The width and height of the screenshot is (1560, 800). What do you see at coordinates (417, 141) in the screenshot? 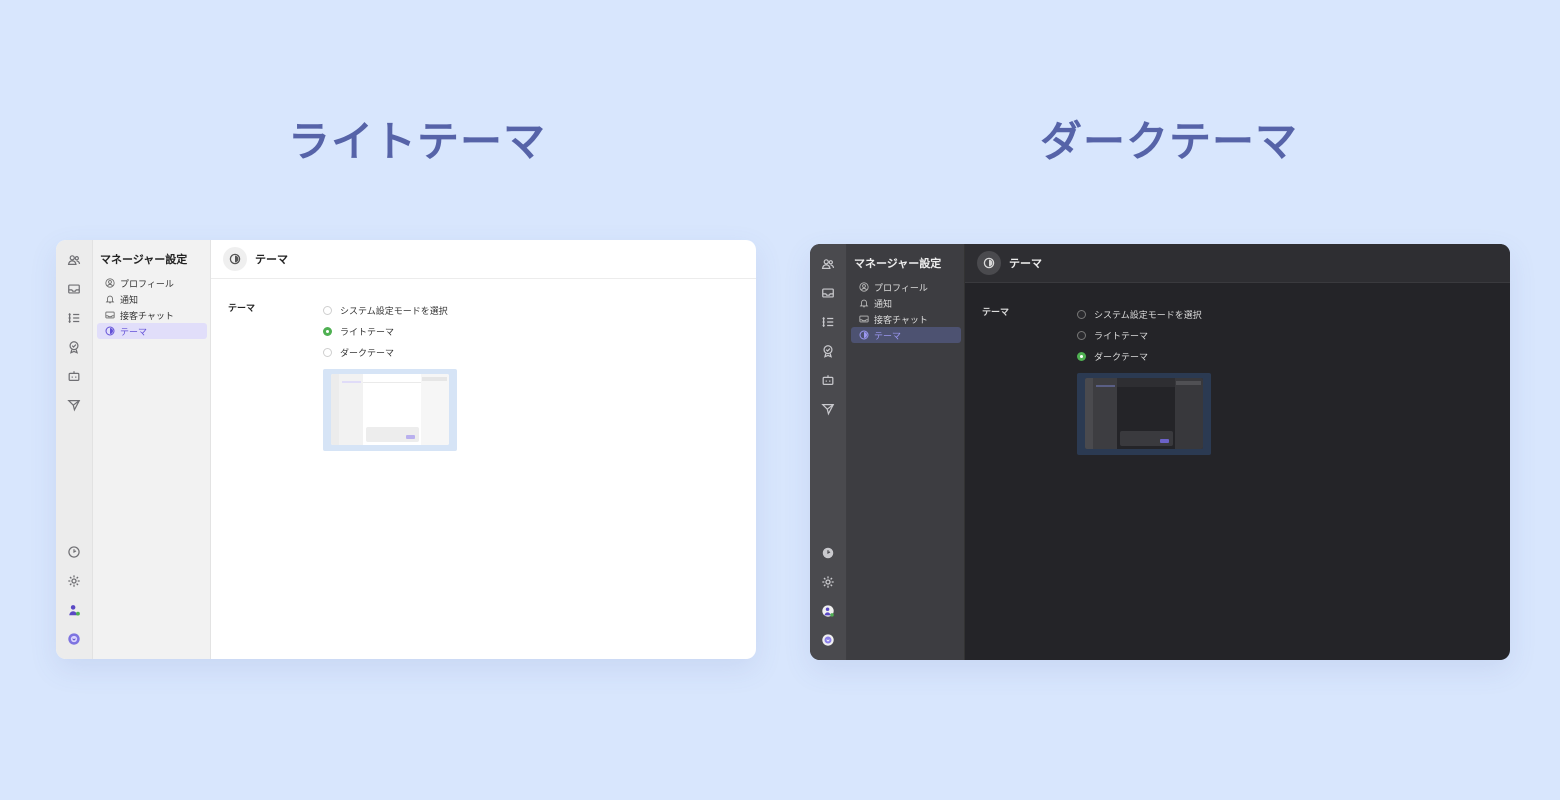
I see `light-theme-heading: ライトテーマ` at bounding box center [417, 141].